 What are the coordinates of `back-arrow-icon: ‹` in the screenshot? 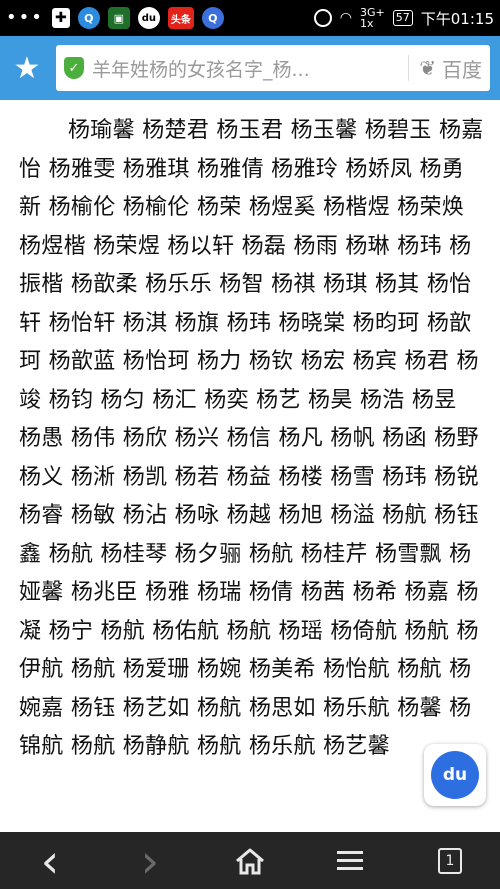 It's located at (50, 860).